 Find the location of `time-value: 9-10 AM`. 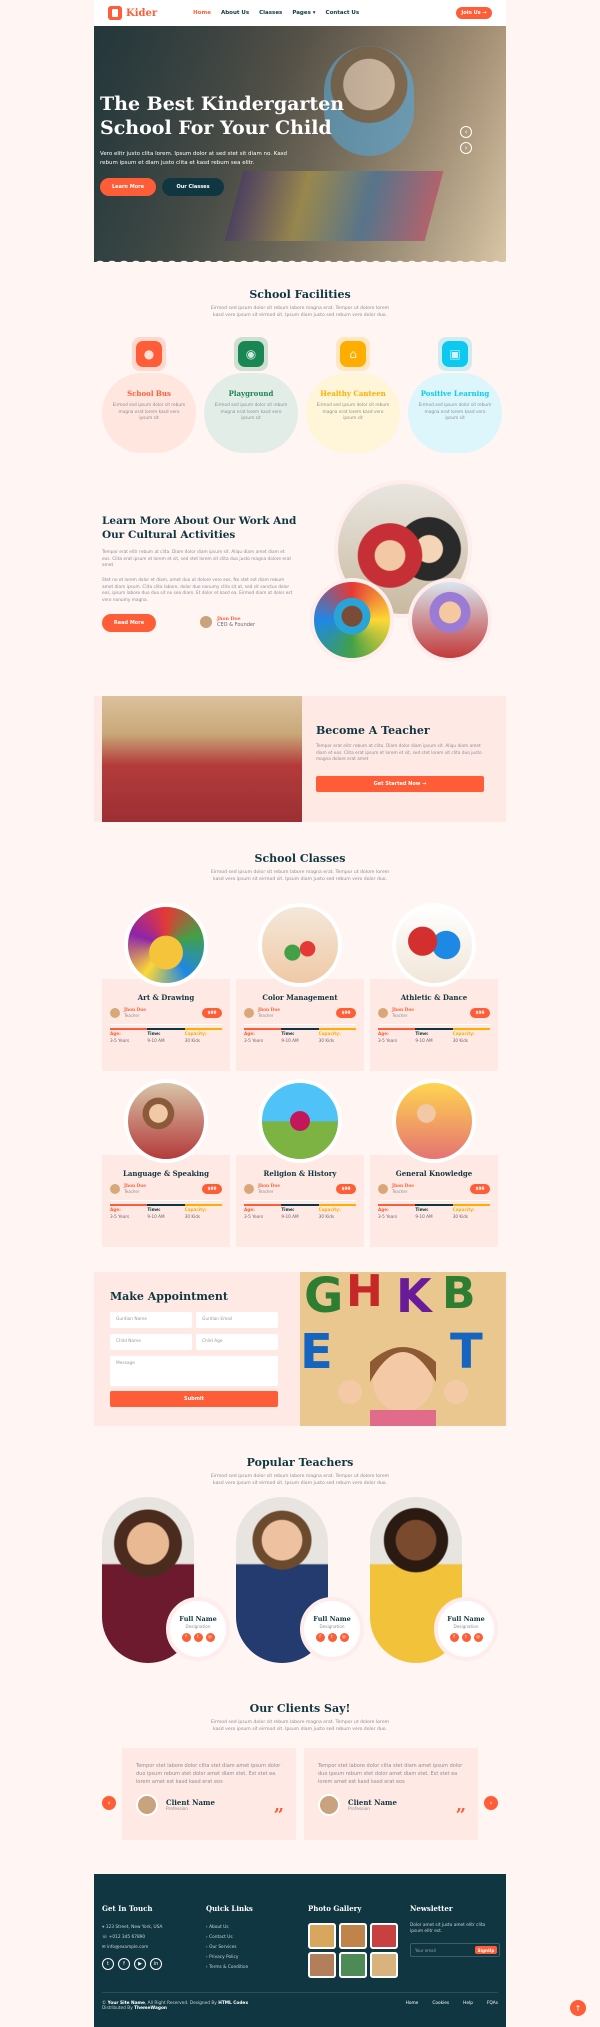

time-value: 9-10 AM is located at coordinates (290, 1216).